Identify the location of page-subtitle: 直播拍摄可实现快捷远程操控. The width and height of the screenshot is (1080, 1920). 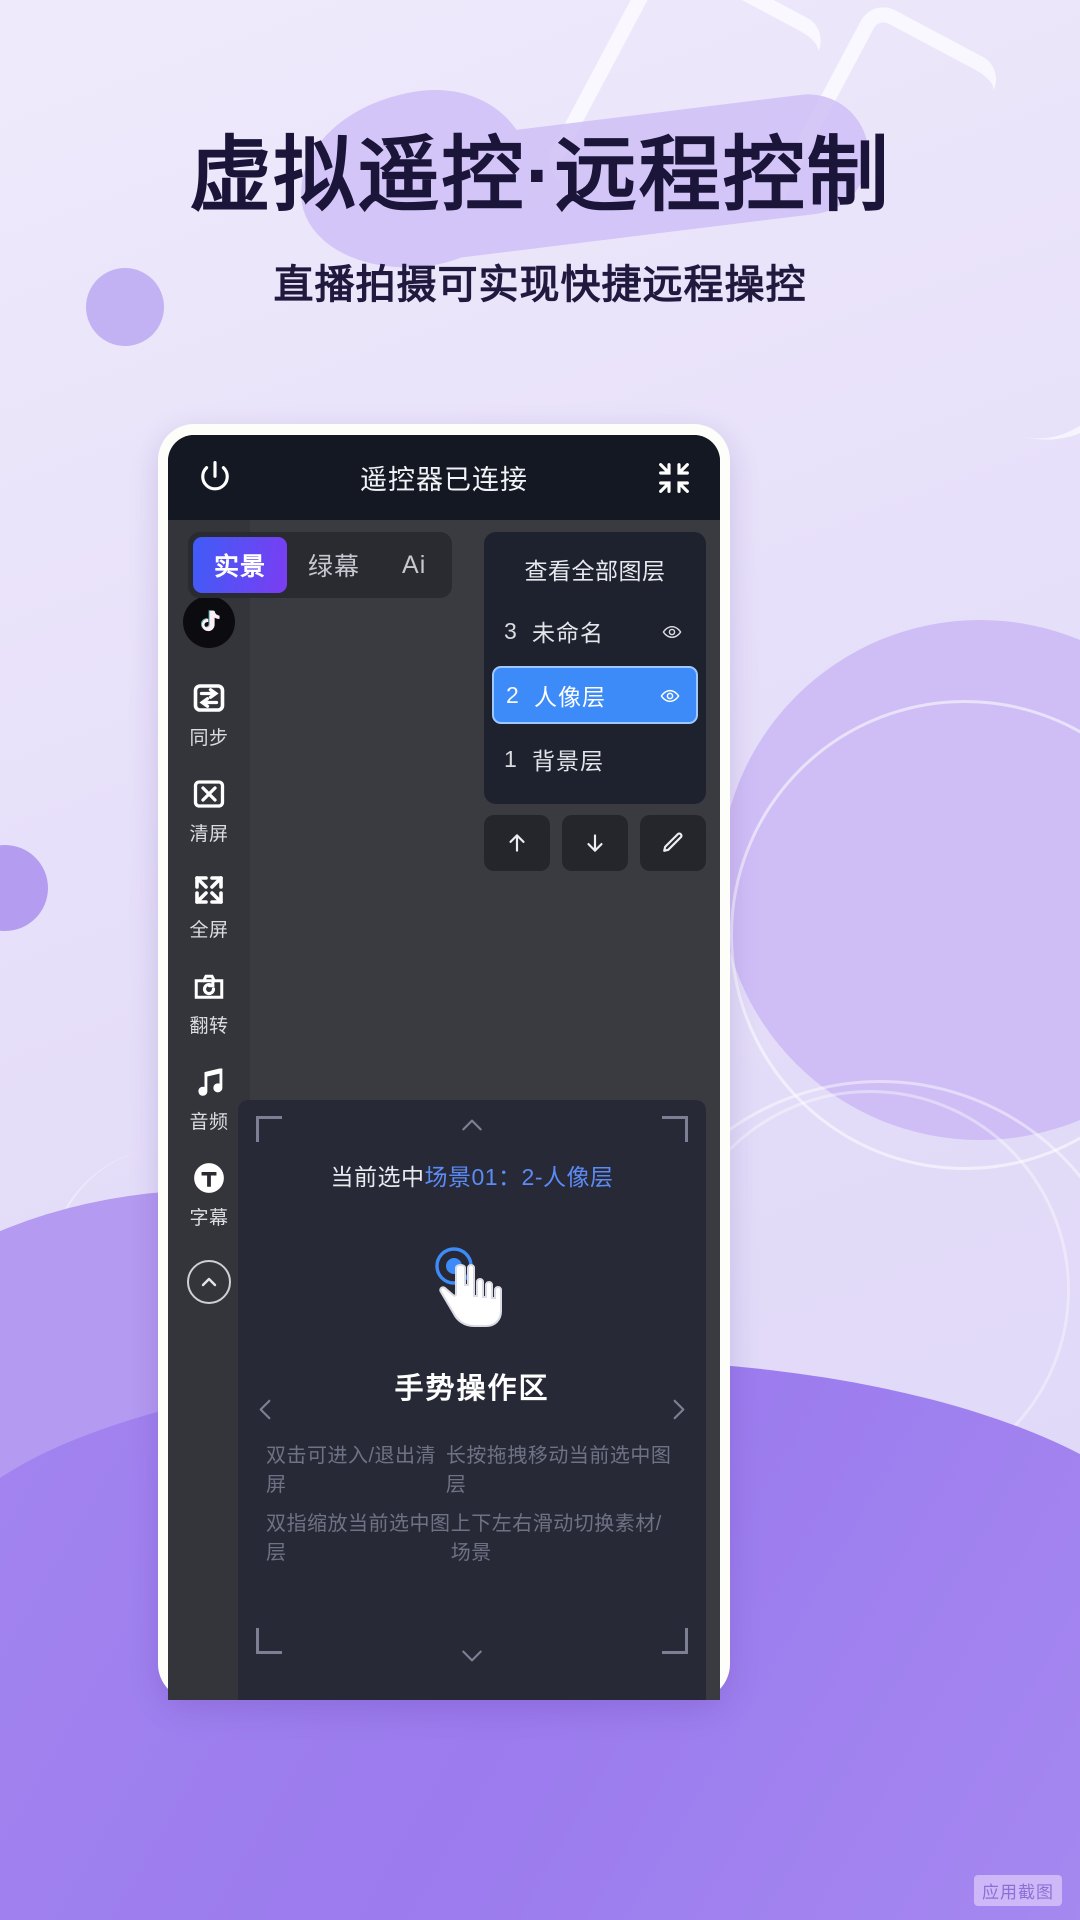
(540, 285).